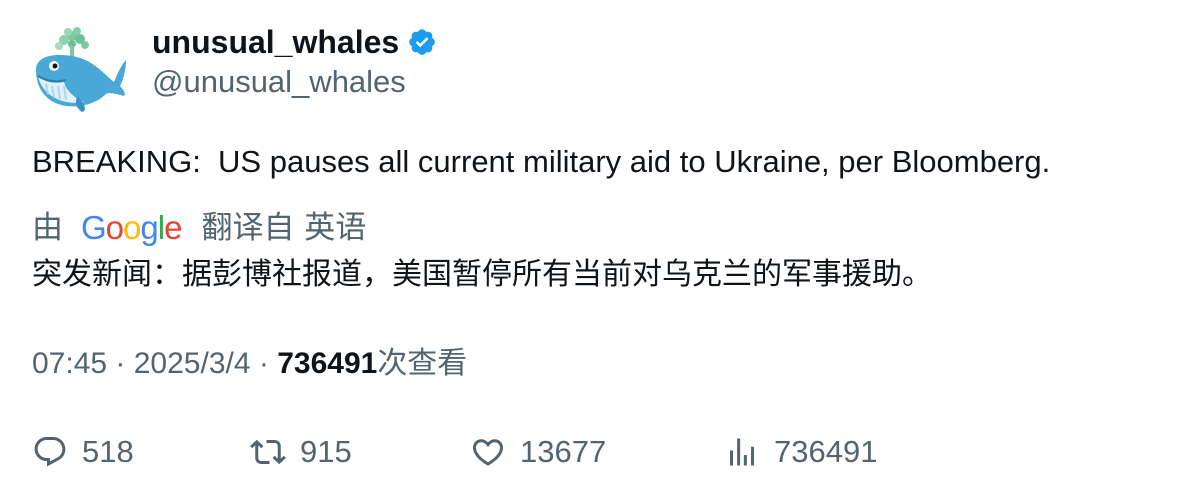 This screenshot has height=498, width=1196. I want to click on author-handle: @unusual_whales, so click(279, 82).